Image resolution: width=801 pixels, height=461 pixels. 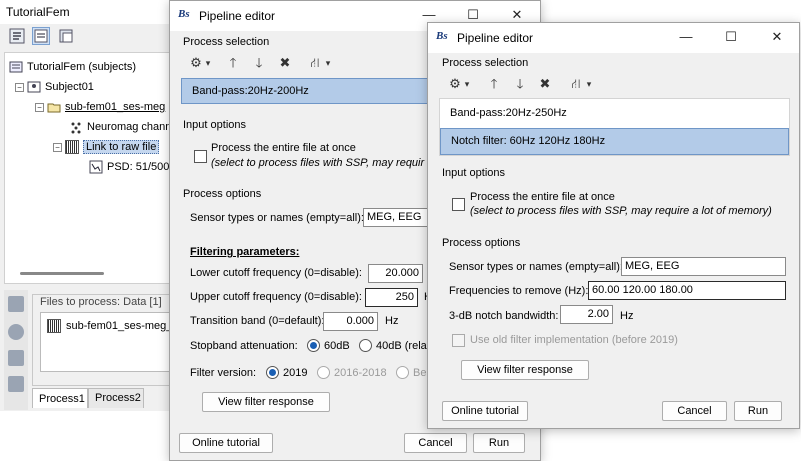 What do you see at coordinates (420, 373) in the screenshot?
I see `filter-version-before-label: Be` at bounding box center [420, 373].